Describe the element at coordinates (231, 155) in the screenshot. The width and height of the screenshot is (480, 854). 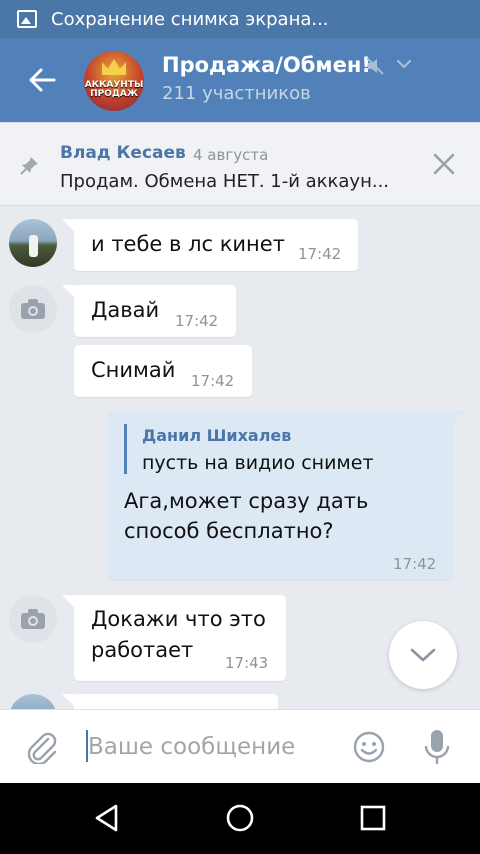
I see `pinned-date: 4 августа` at that location.